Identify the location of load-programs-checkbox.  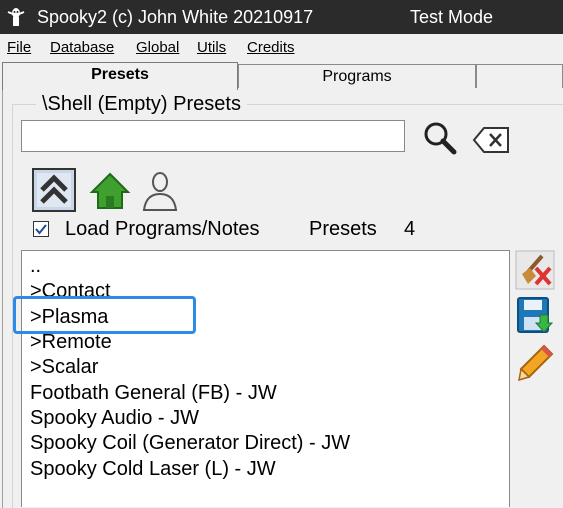
(41, 229).